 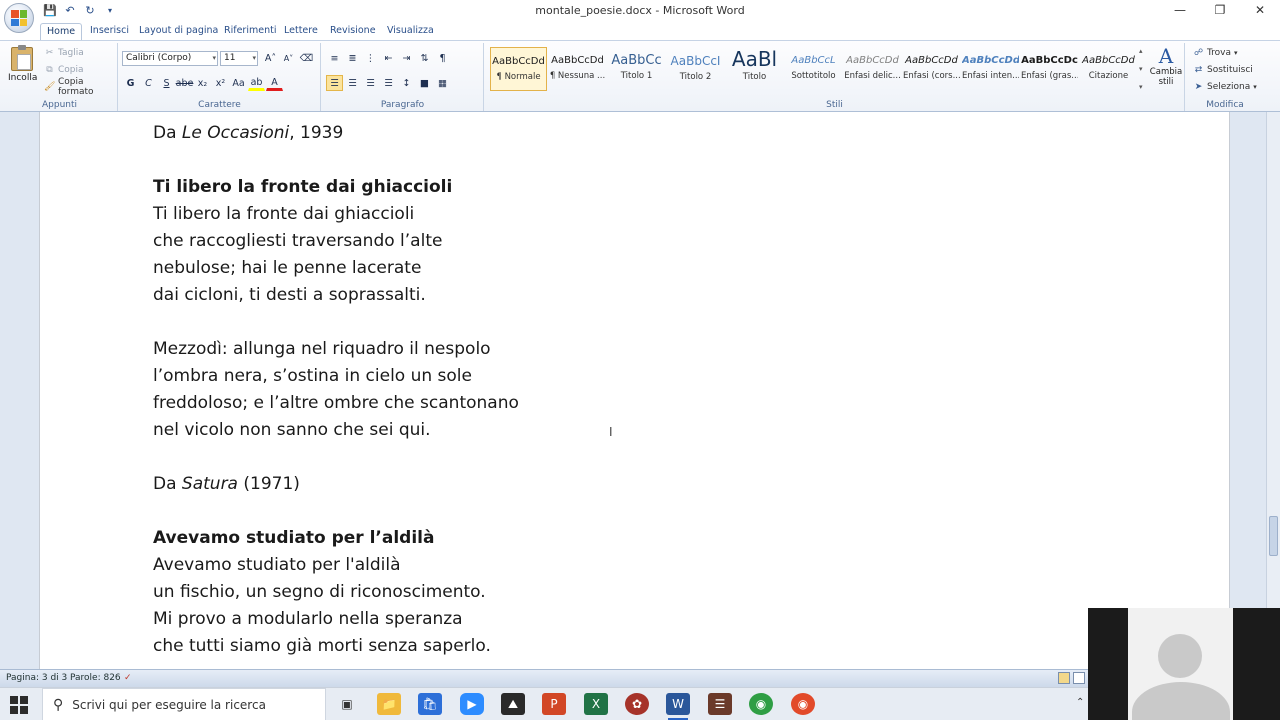 What do you see at coordinates (19, 18) in the screenshot?
I see `office-button` at bounding box center [19, 18].